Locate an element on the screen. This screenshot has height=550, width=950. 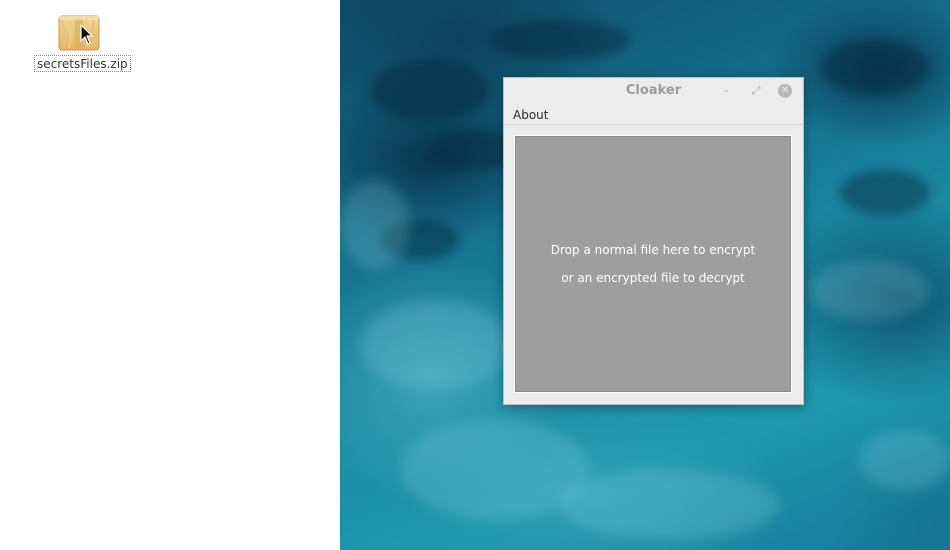
menu-item-about: About is located at coordinates (530, 115).